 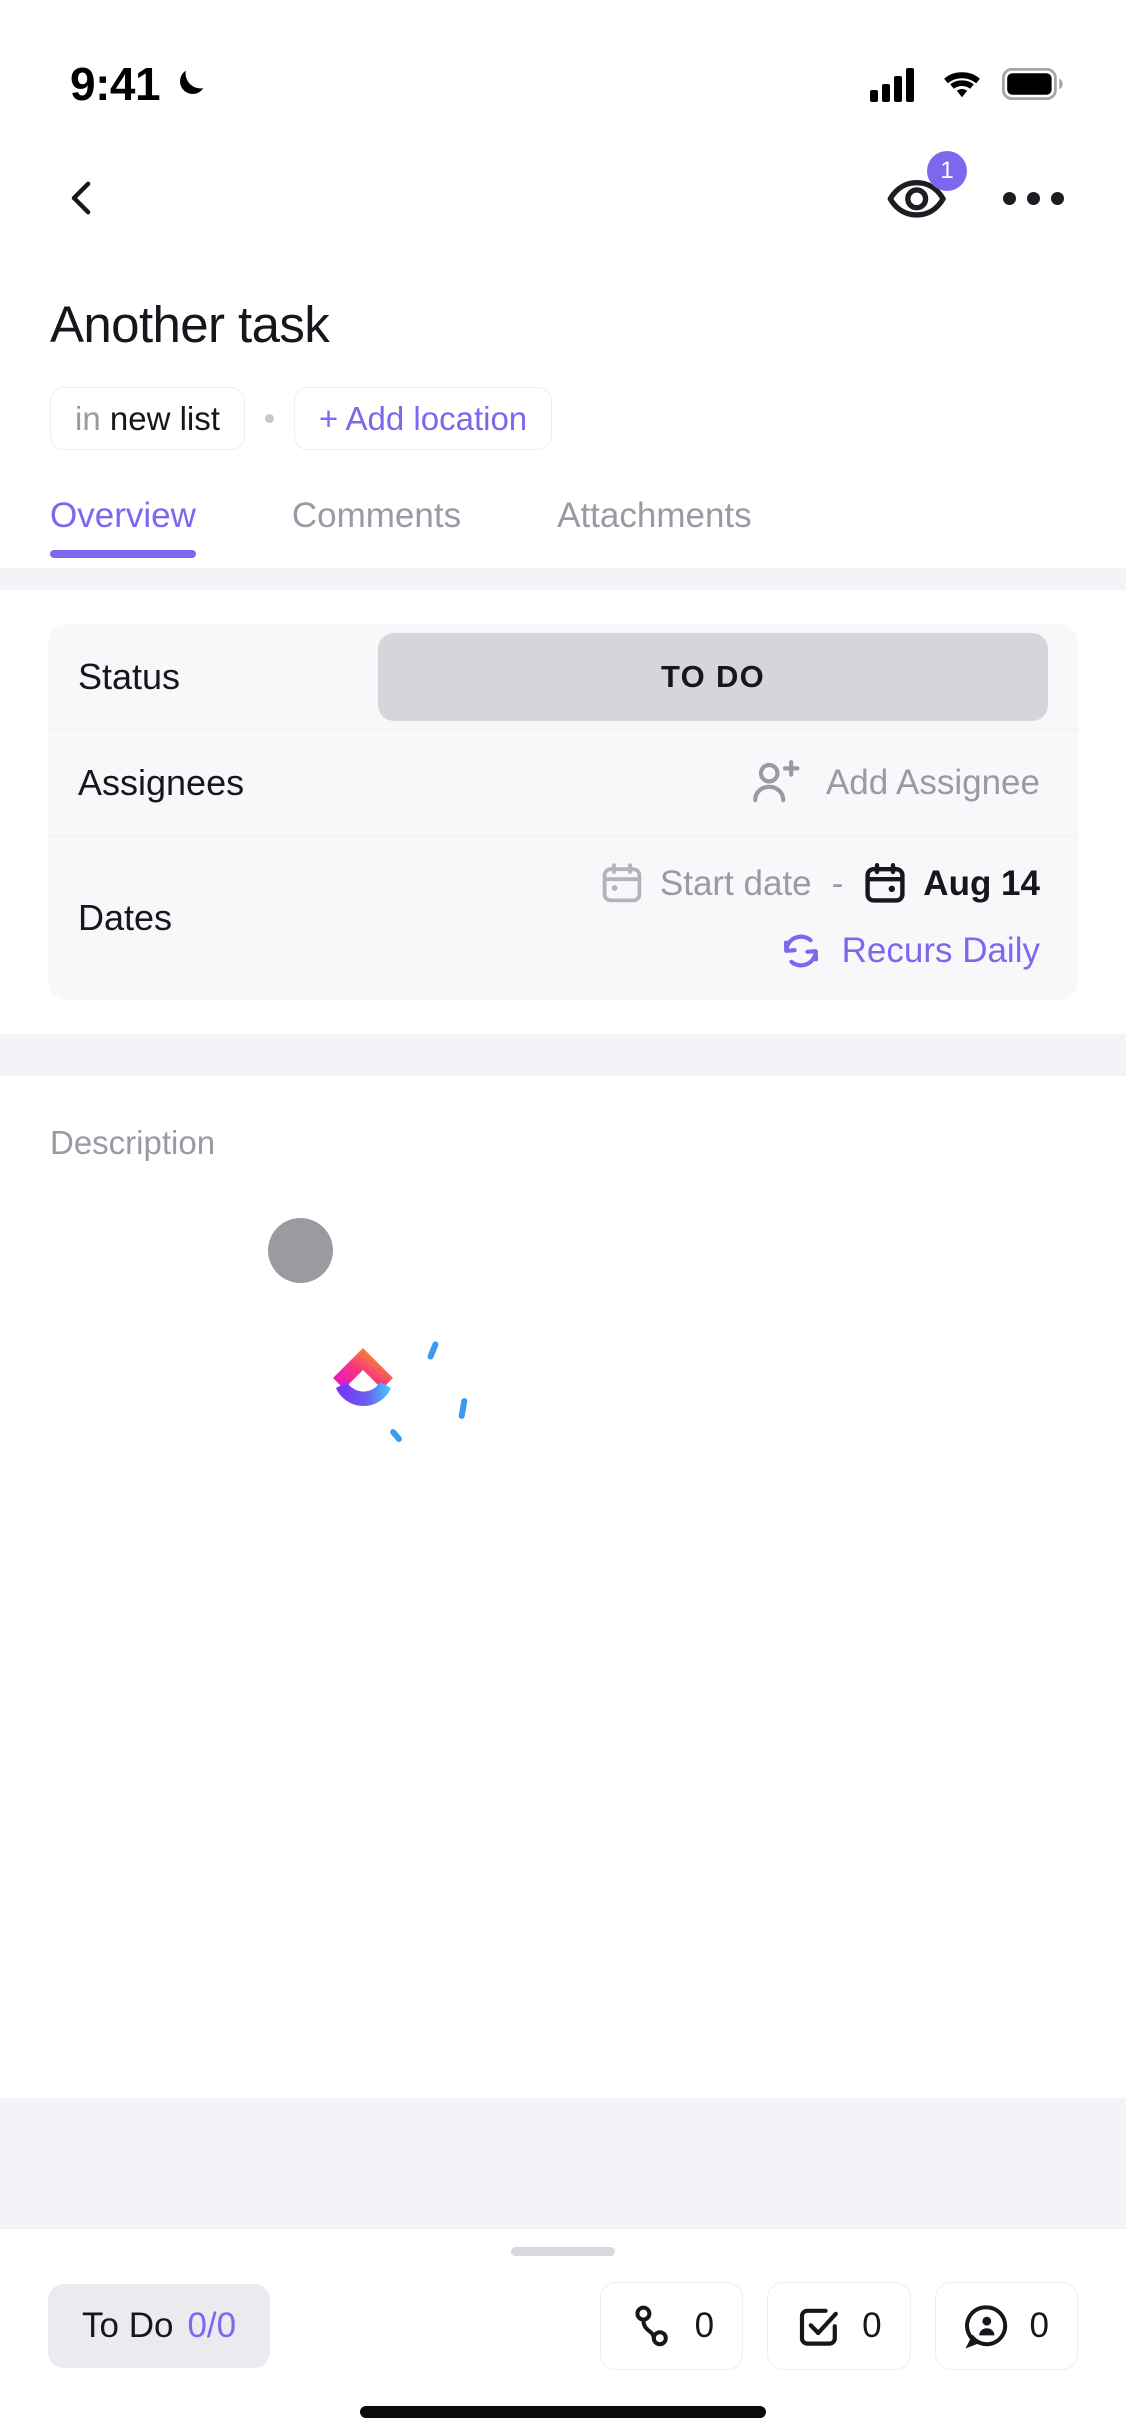 What do you see at coordinates (932, 782) in the screenshot?
I see `add-assignee-label: Add Assignee` at bounding box center [932, 782].